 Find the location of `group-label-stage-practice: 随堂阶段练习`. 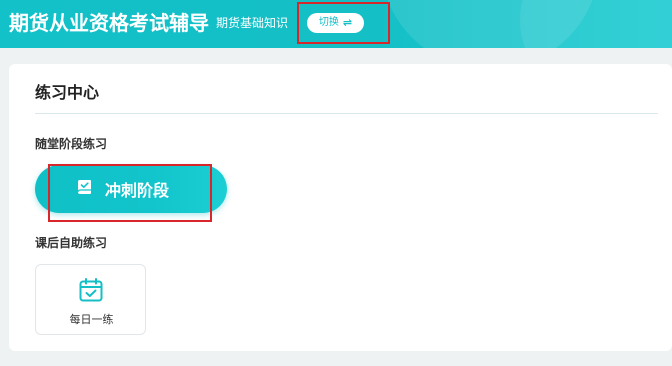

group-label-stage-practice: 随堂阶段练习 is located at coordinates (71, 144).